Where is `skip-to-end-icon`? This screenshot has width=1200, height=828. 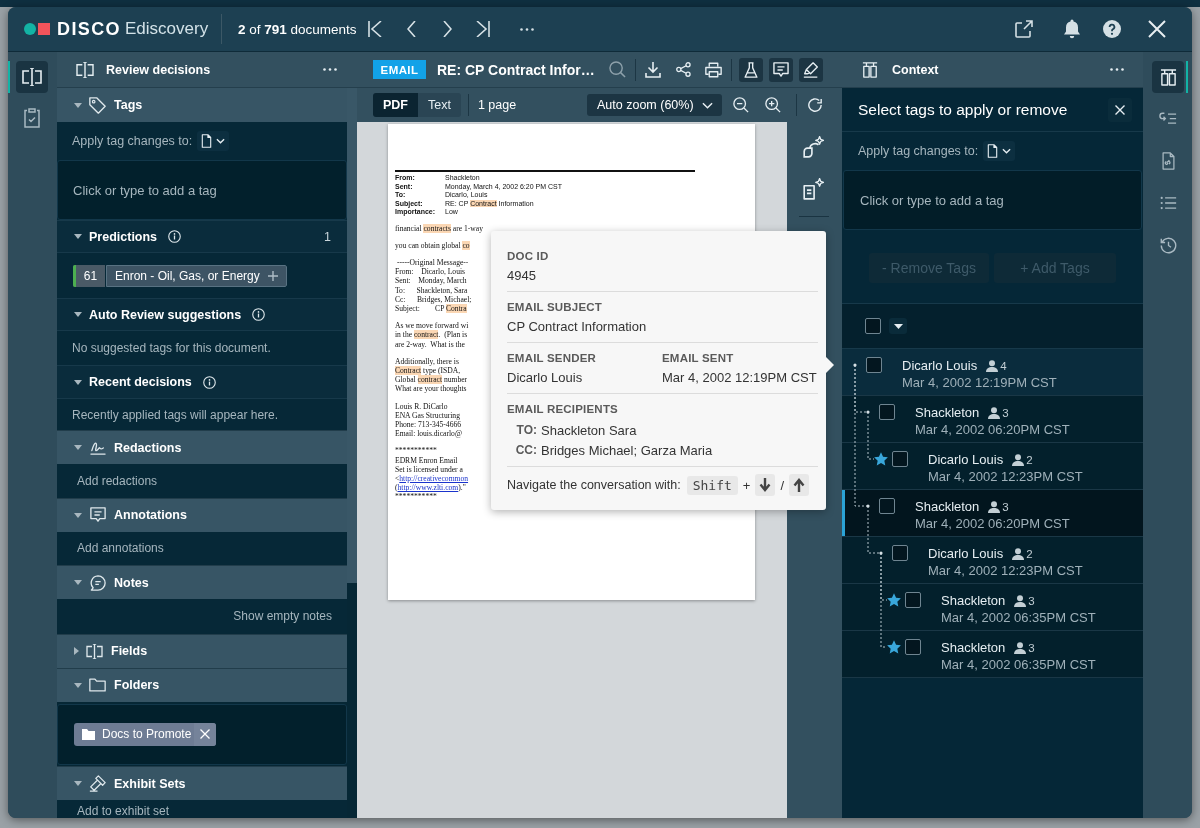 skip-to-end-icon is located at coordinates (483, 29).